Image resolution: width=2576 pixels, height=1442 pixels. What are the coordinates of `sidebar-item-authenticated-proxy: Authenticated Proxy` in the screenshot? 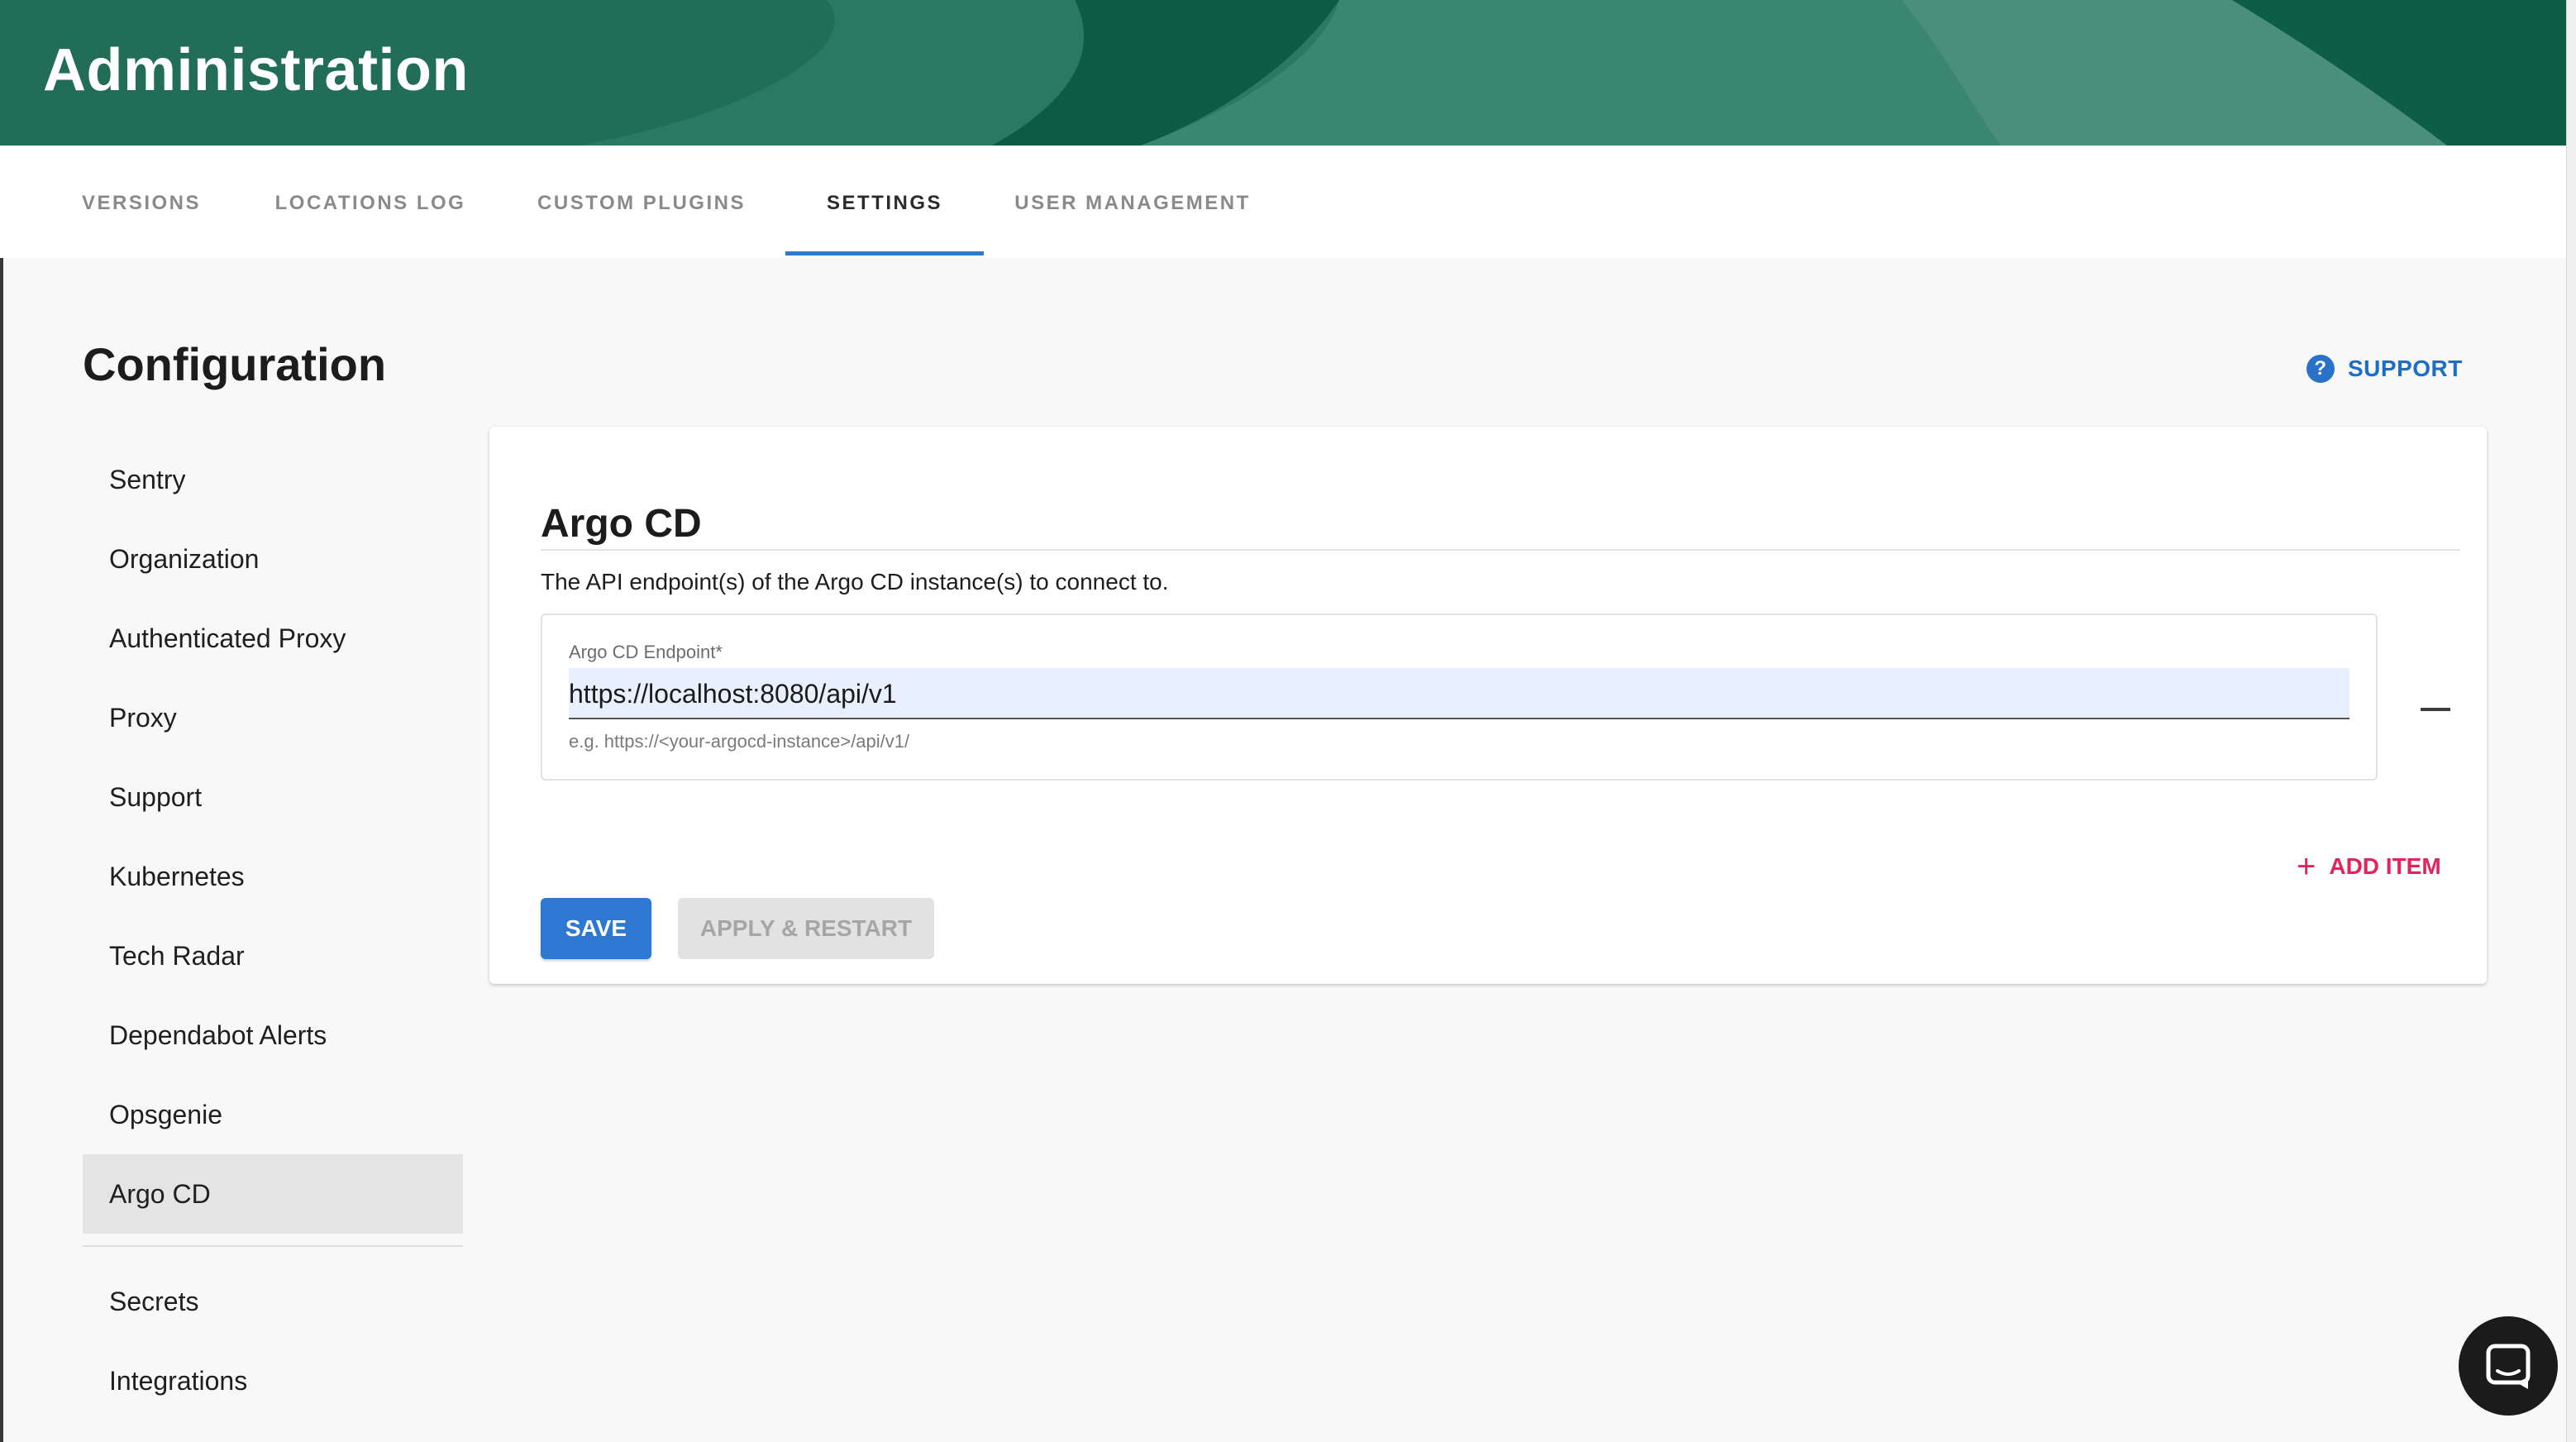 It's located at (273, 638).